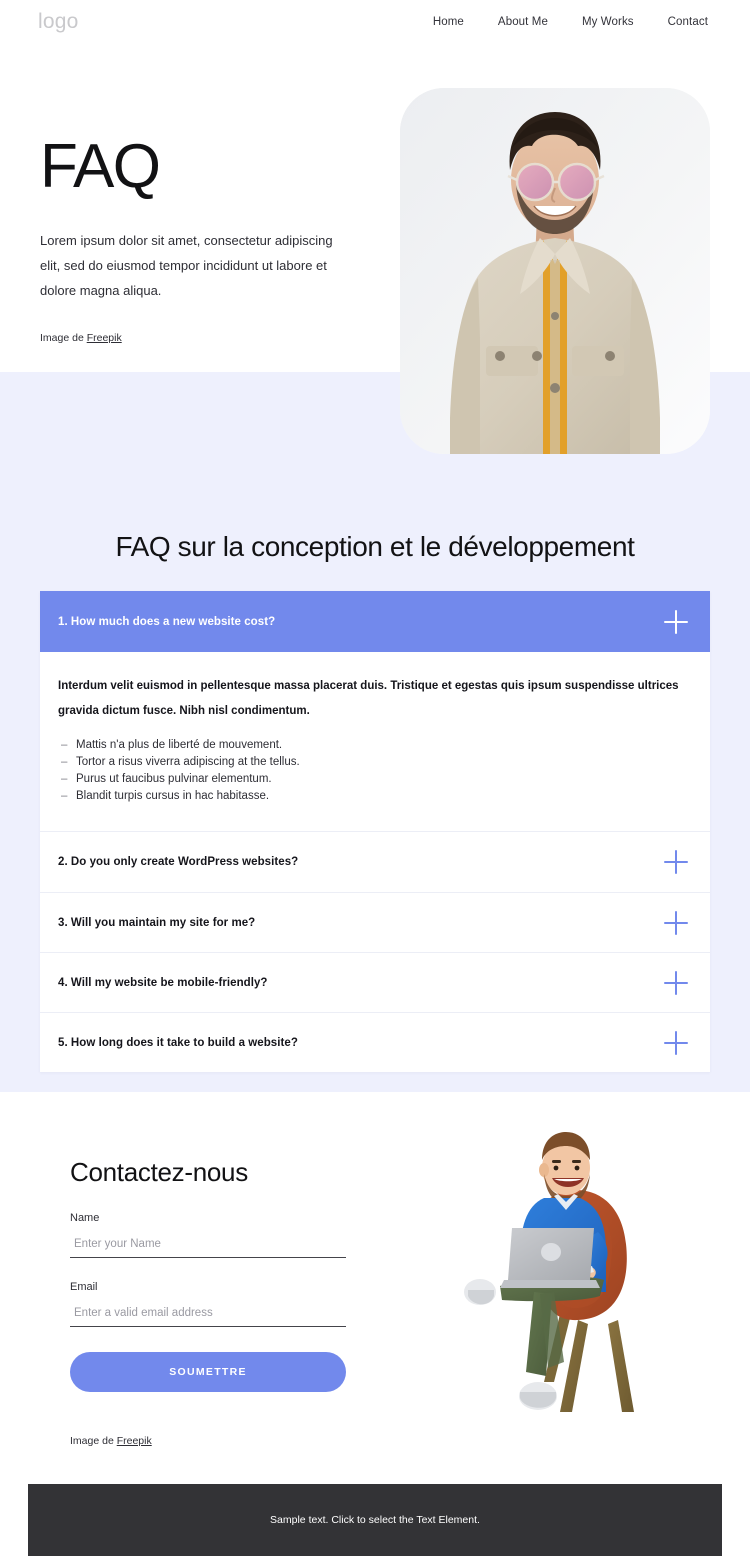  Describe the element at coordinates (84, 1287) in the screenshot. I see `email-label: Email` at that location.